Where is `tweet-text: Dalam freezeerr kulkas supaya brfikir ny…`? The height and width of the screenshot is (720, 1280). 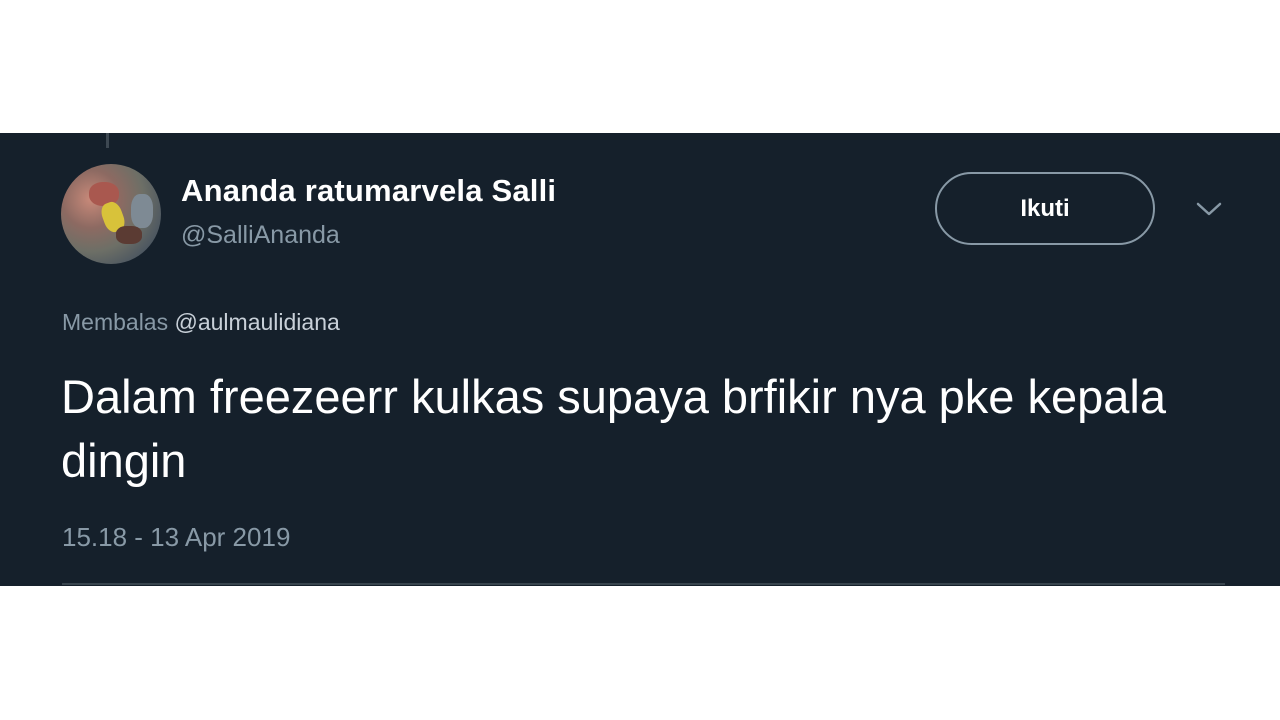
tweet-text: Dalam freezeerr kulkas supaya brfikir ny… is located at coordinates (614, 428).